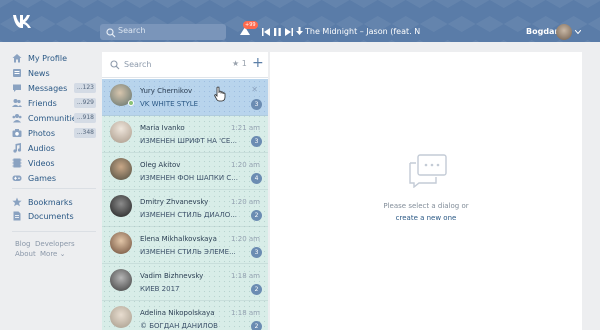 The image size is (600, 330). I want to click on close-icon: ✕, so click(254, 89).